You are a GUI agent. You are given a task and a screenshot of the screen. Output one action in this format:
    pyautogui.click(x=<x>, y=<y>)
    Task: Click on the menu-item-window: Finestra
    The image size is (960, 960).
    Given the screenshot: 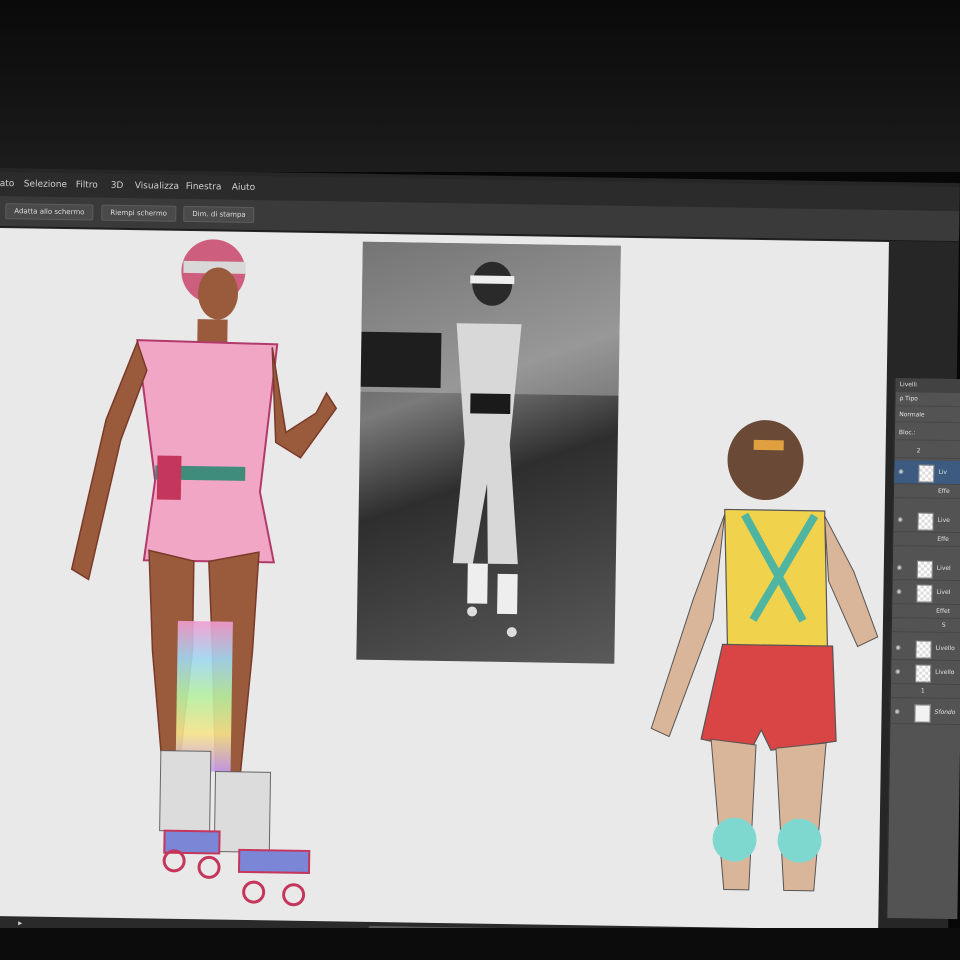 What is the action you would take?
    pyautogui.click(x=204, y=187)
    